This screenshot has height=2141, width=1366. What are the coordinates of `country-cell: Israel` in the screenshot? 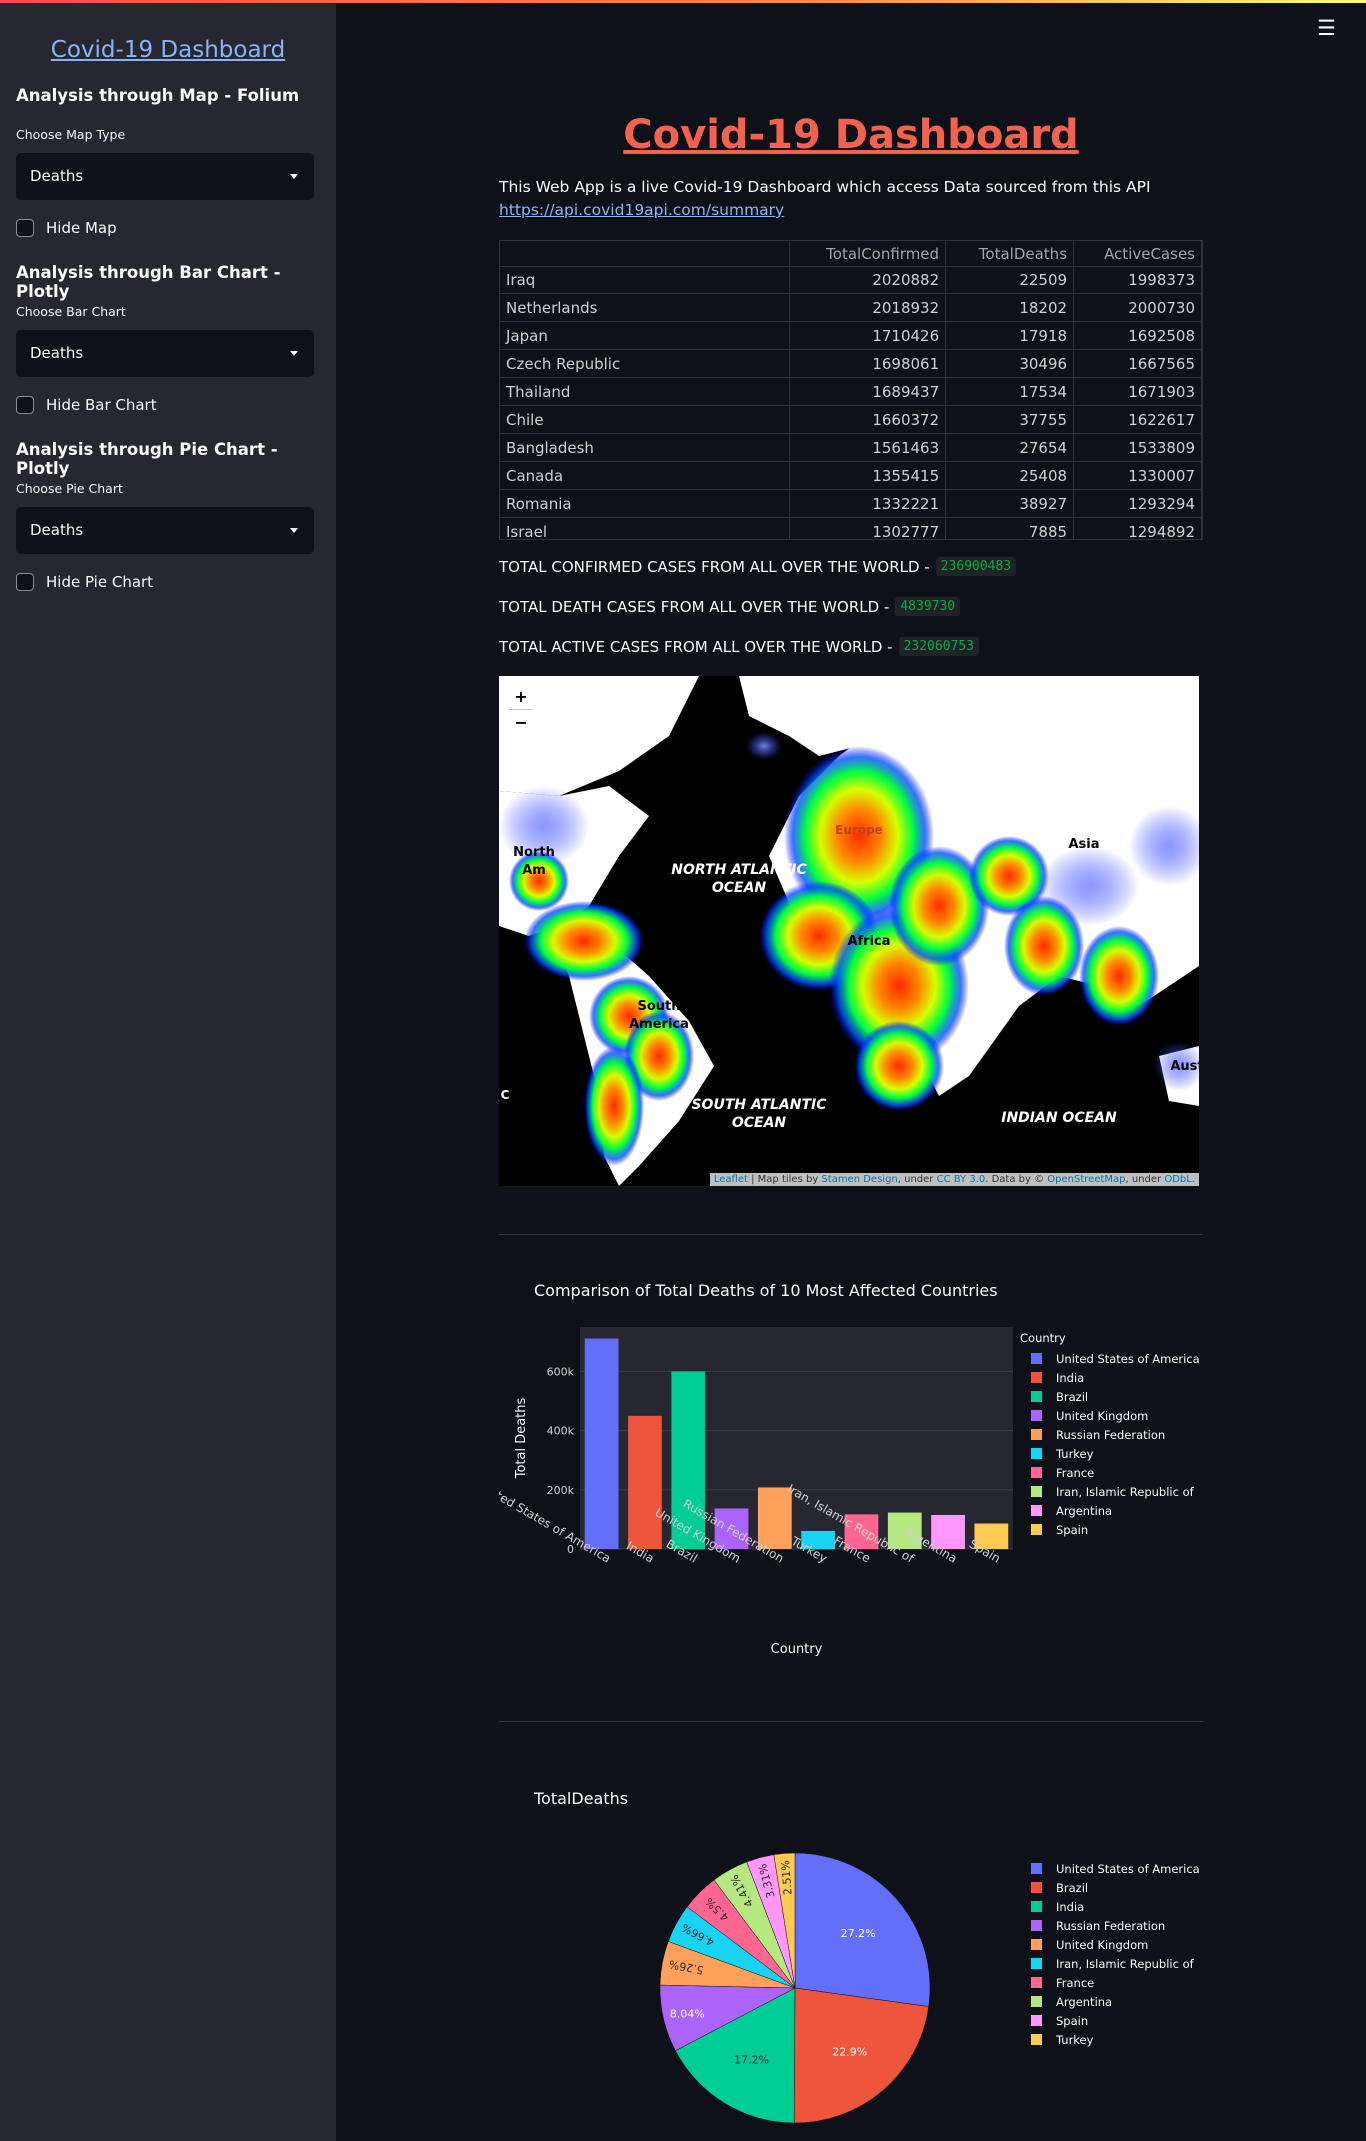 It's located at (645, 528).